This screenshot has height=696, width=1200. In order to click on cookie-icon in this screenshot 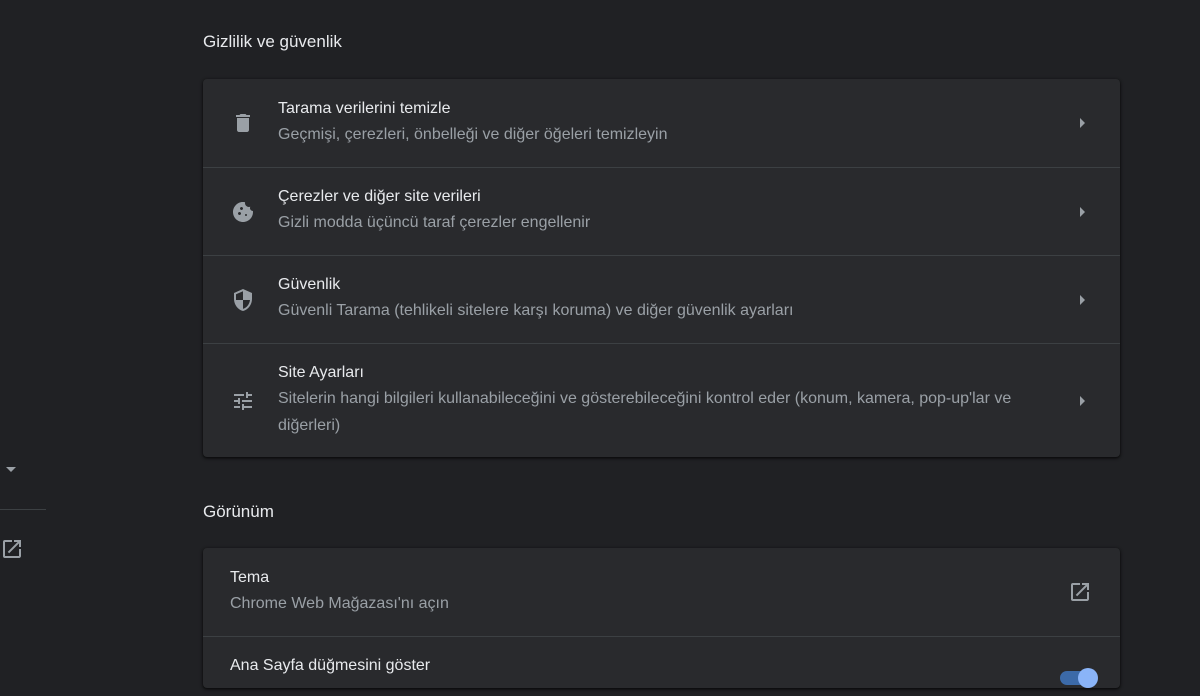, I will do `click(243, 212)`.